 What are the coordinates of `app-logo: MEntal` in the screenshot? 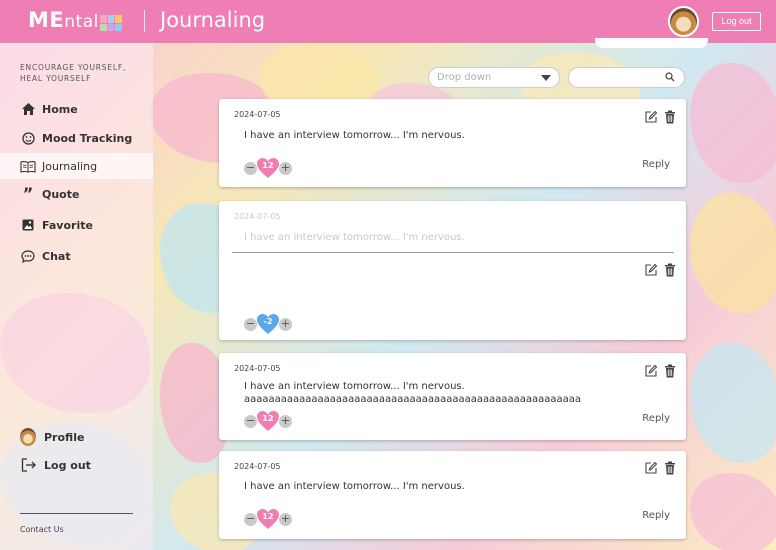 It's located at (63, 20).